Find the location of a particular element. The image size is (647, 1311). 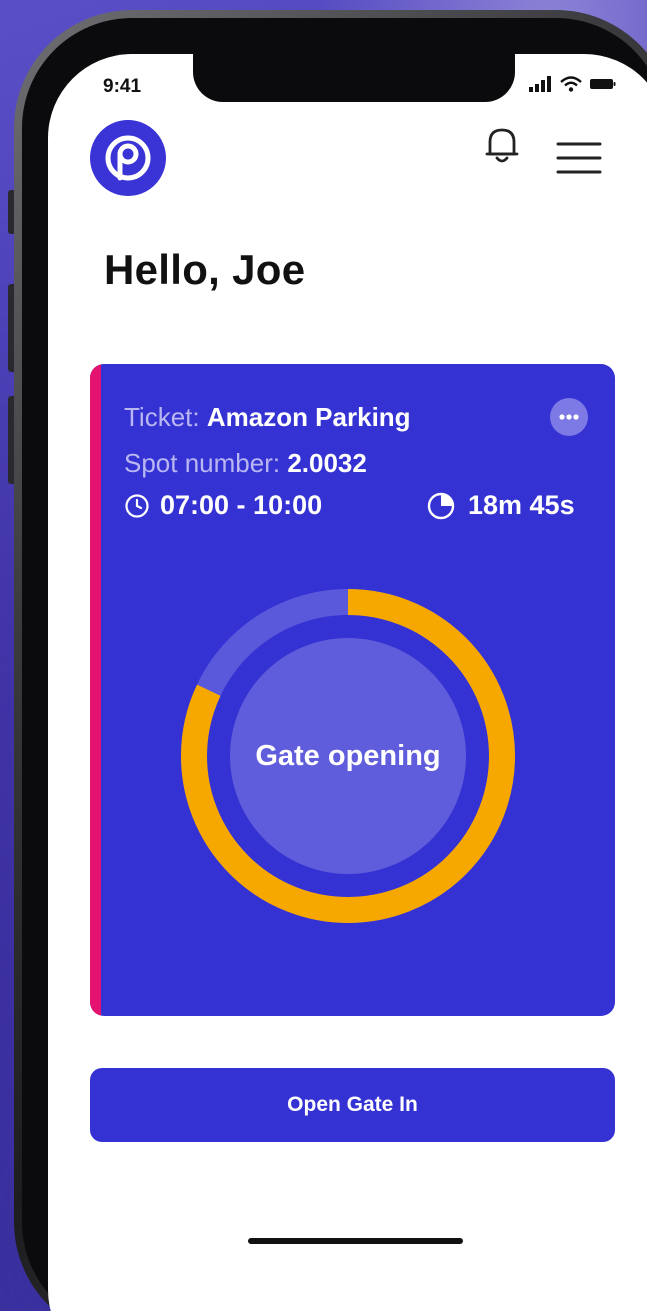

status-time: 9:41 is located at coordinates (122, 86).